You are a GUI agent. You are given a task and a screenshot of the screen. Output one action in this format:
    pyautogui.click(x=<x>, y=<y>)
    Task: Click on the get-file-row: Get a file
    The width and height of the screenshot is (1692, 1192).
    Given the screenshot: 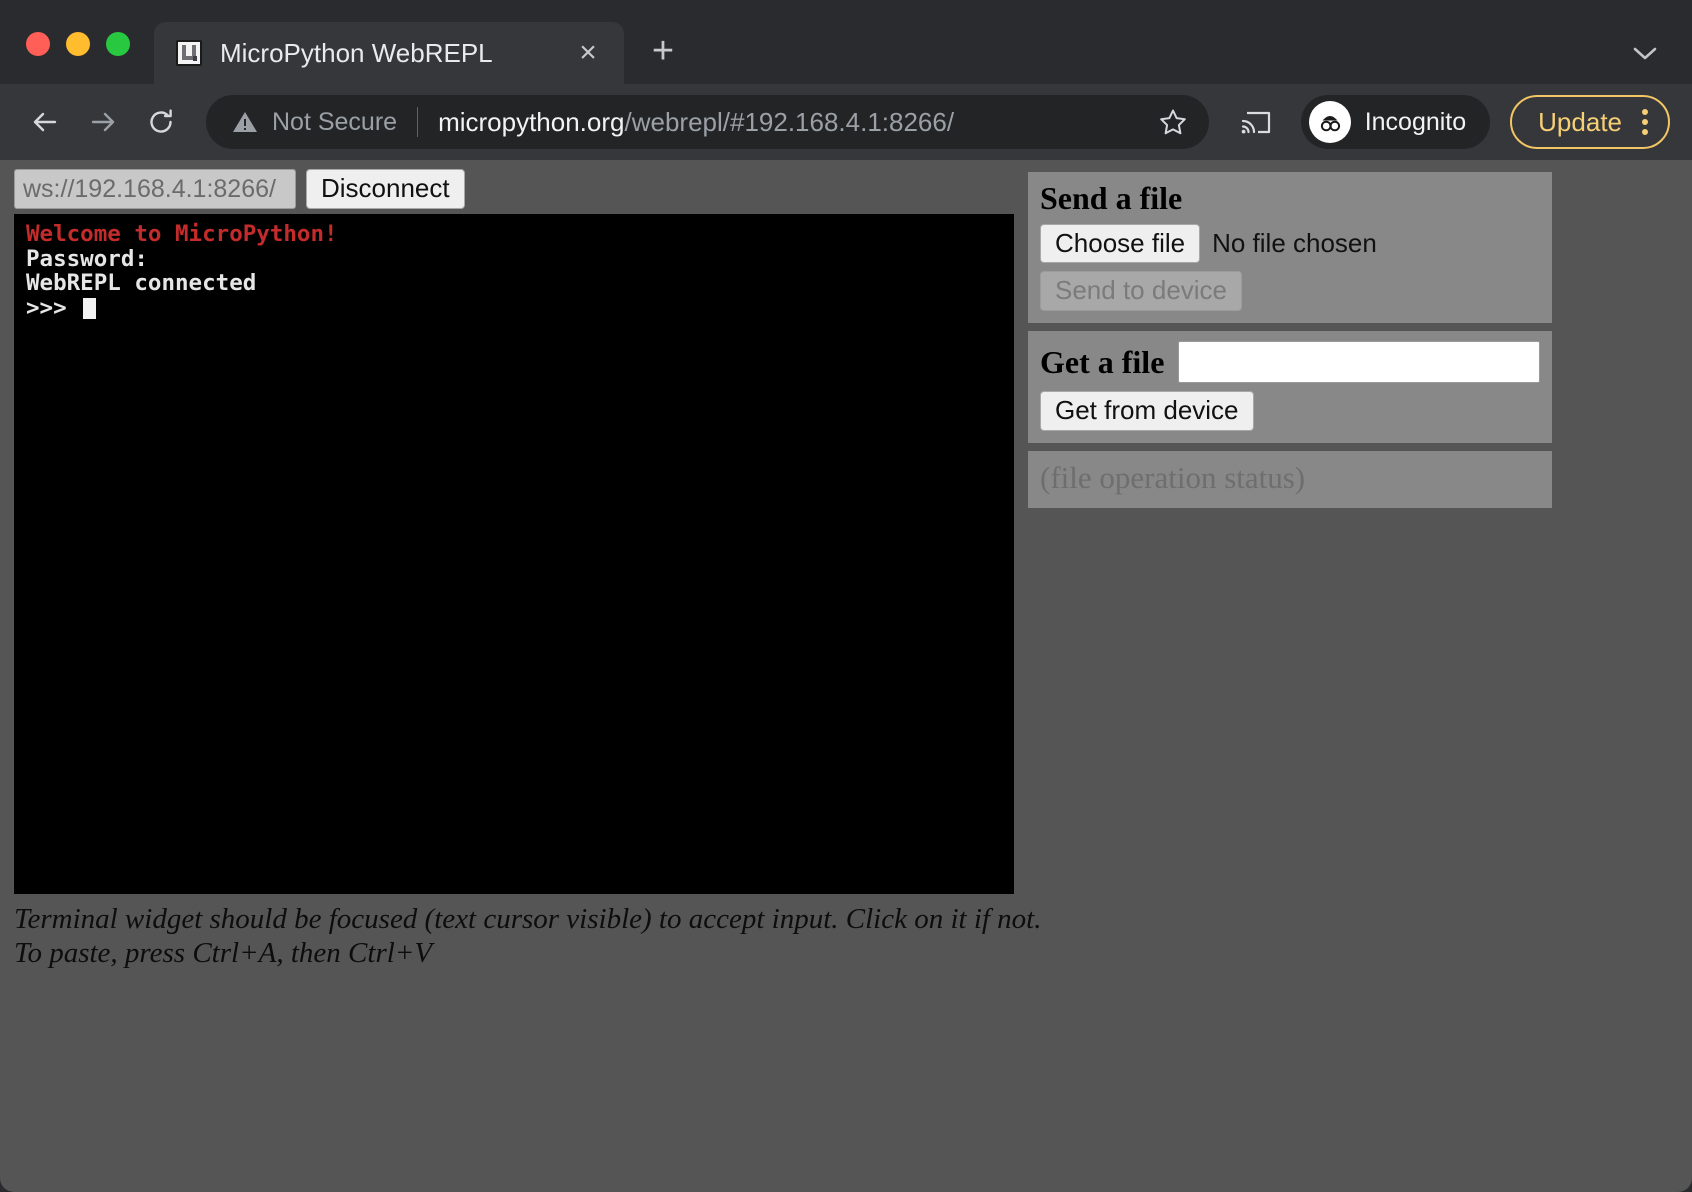 What is the action you would take?
    pyautogui.click(x=1290, y=362)
    